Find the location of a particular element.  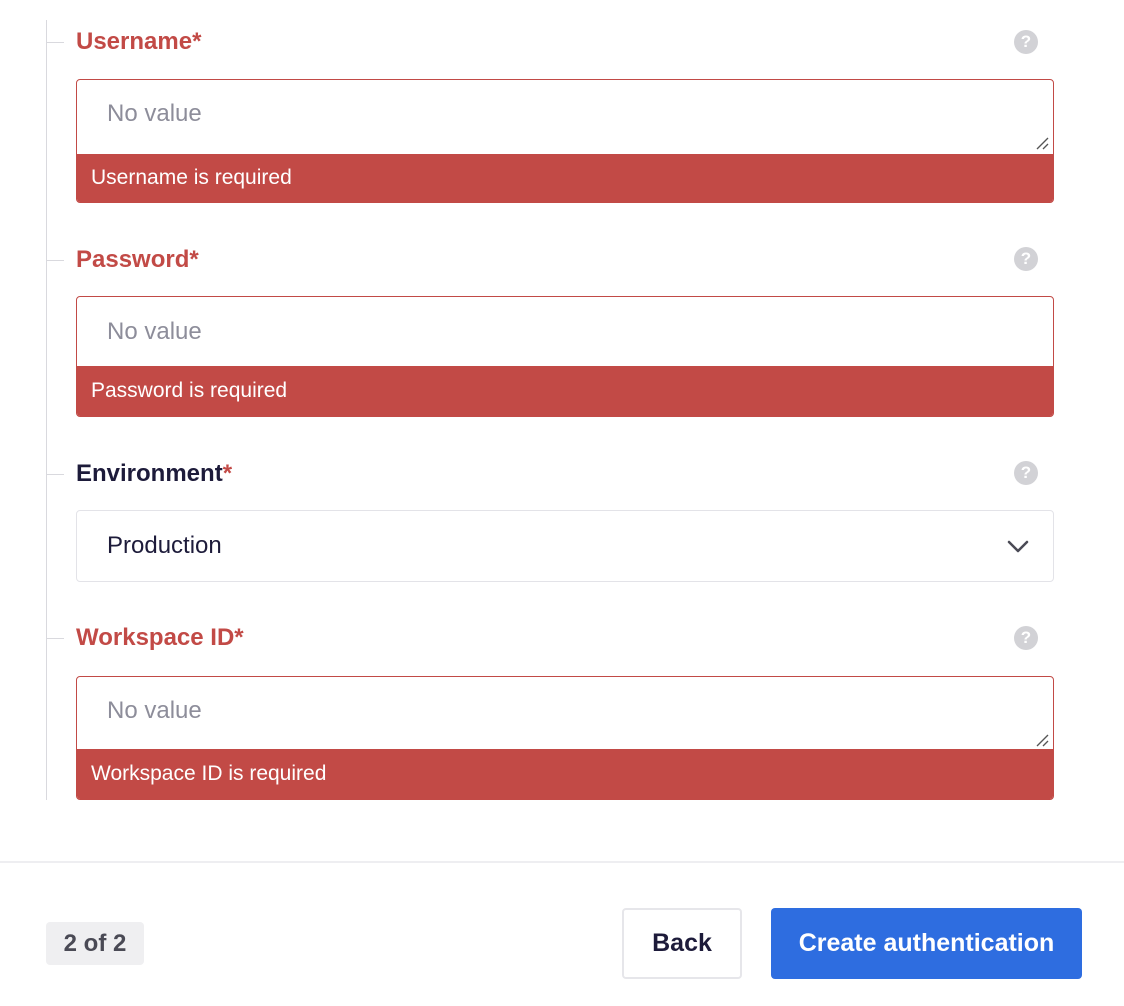

environment-select: Production is located at coordinates (565, 546).